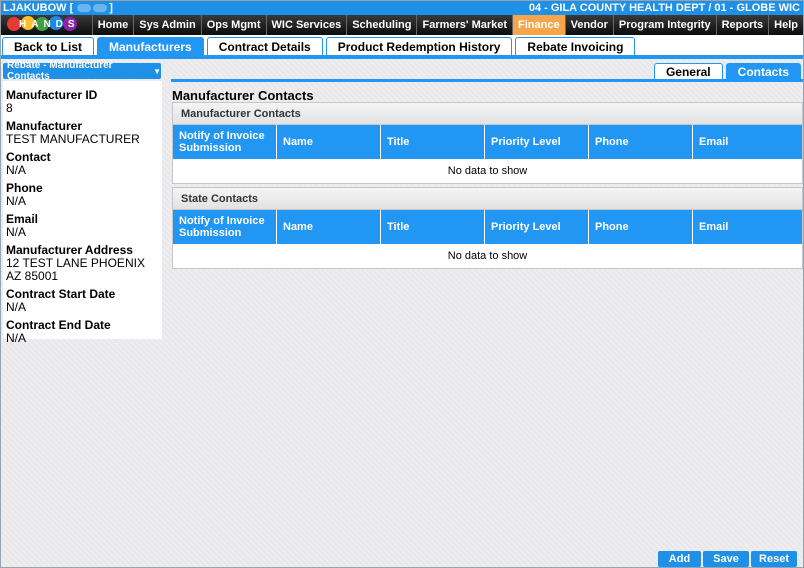 The image size is (804, 568). I want to click on nav-home: Home, so click(112, 25).